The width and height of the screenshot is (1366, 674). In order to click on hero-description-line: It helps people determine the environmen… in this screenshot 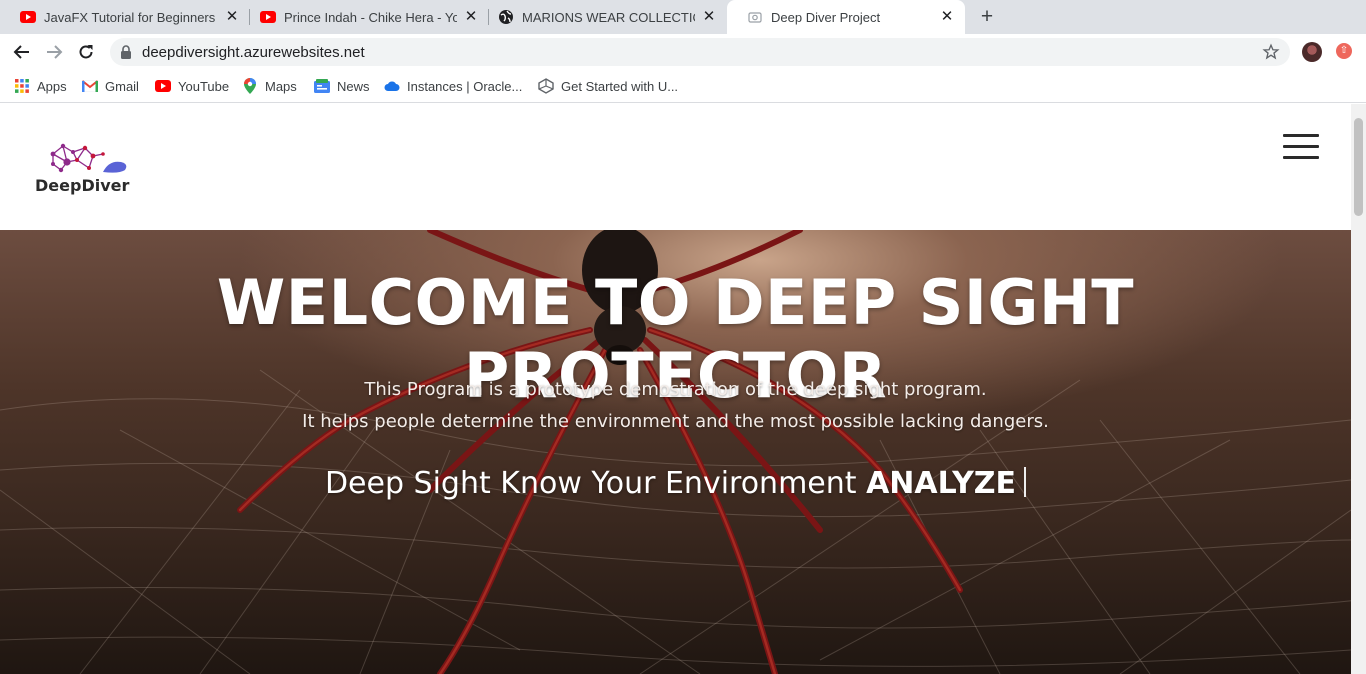, I will do `click(675, 421)`.